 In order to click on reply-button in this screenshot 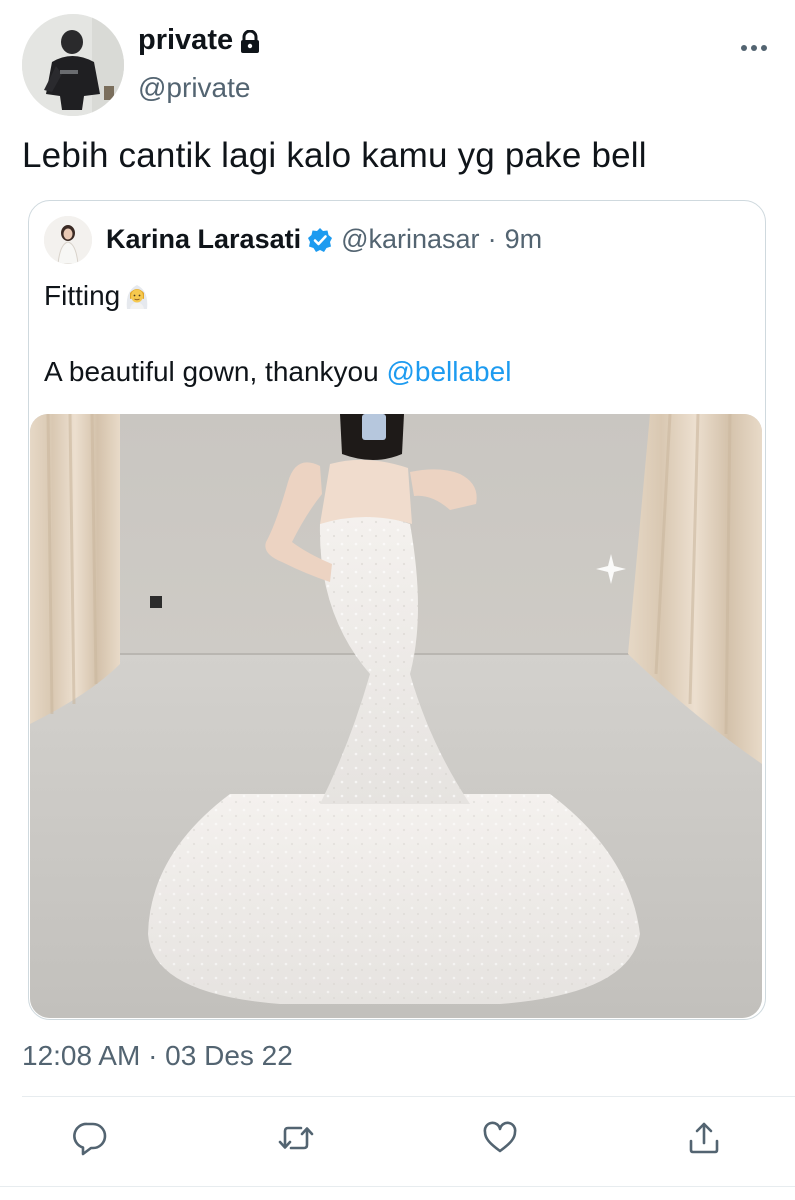, I will do `click(90, 1140)`.